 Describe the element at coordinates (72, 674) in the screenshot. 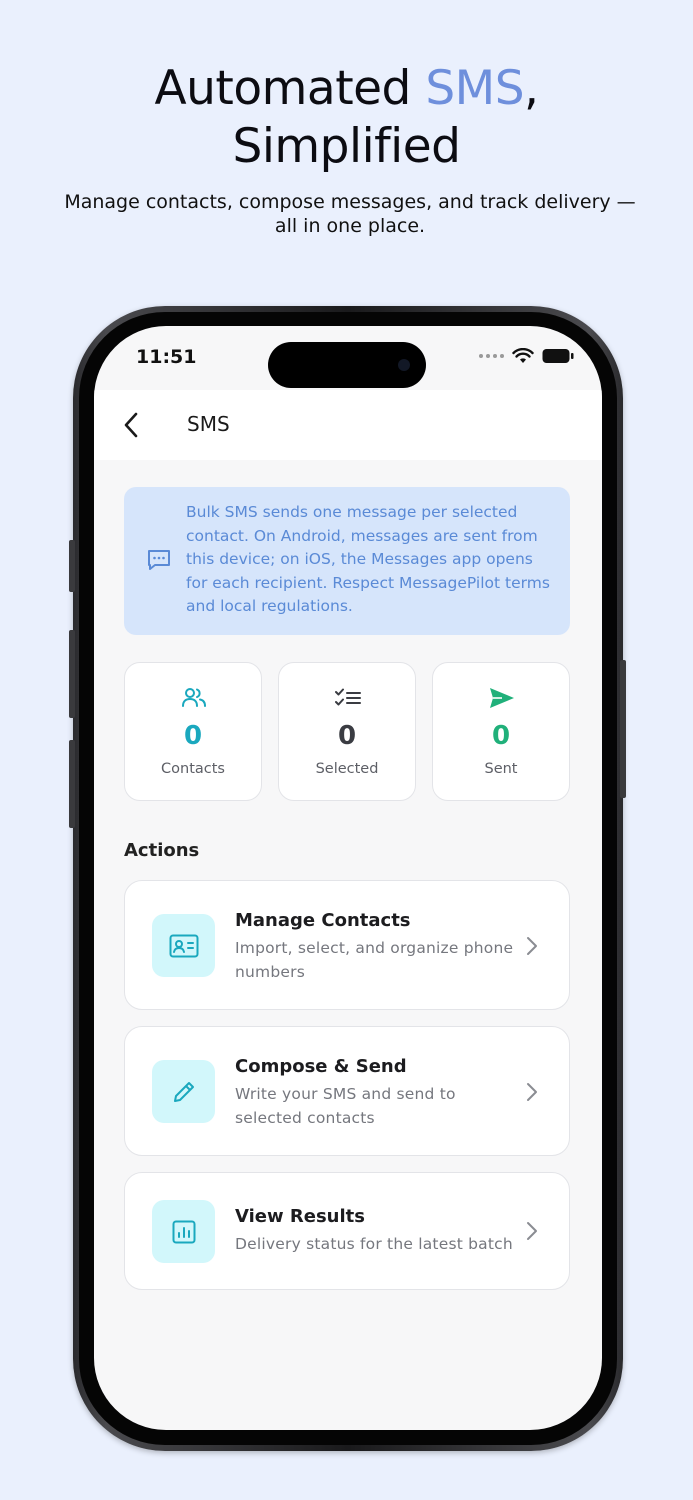

I see `phone-volume-up-button` at that location.